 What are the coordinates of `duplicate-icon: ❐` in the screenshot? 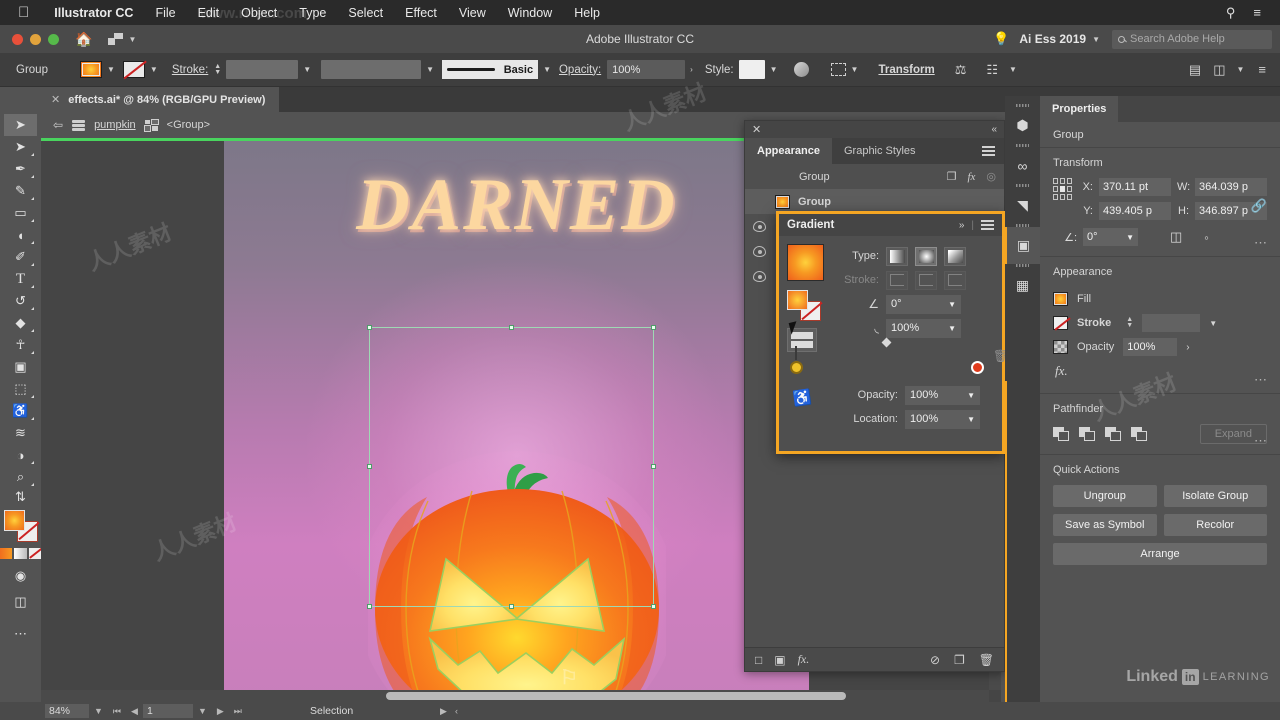 It's located at (952, 176).